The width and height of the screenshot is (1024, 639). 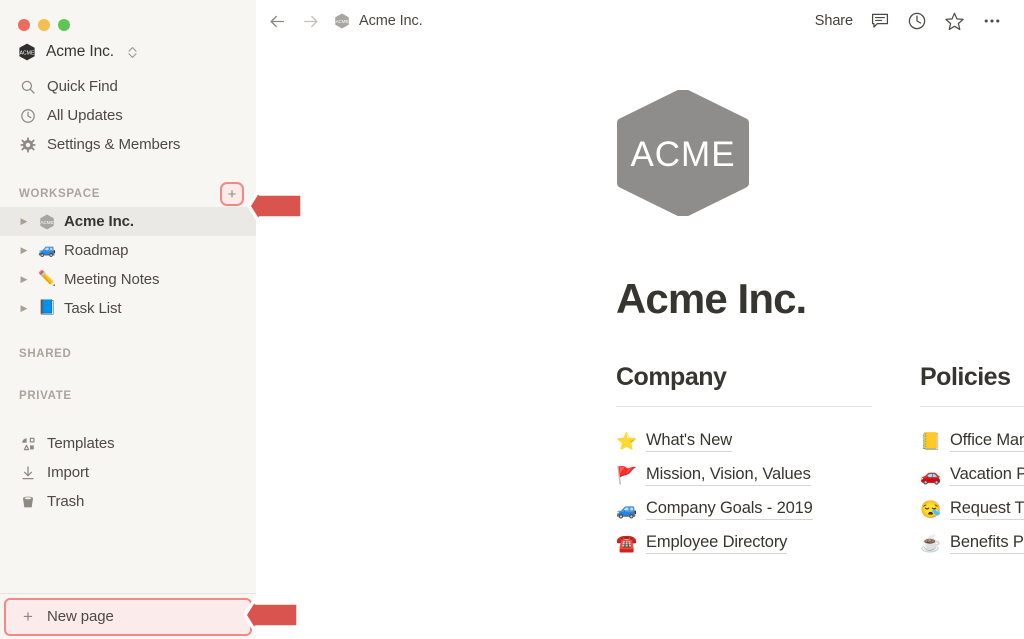 I want to click on sidebar-item-templates: Templates, so click(x=128, y=443).